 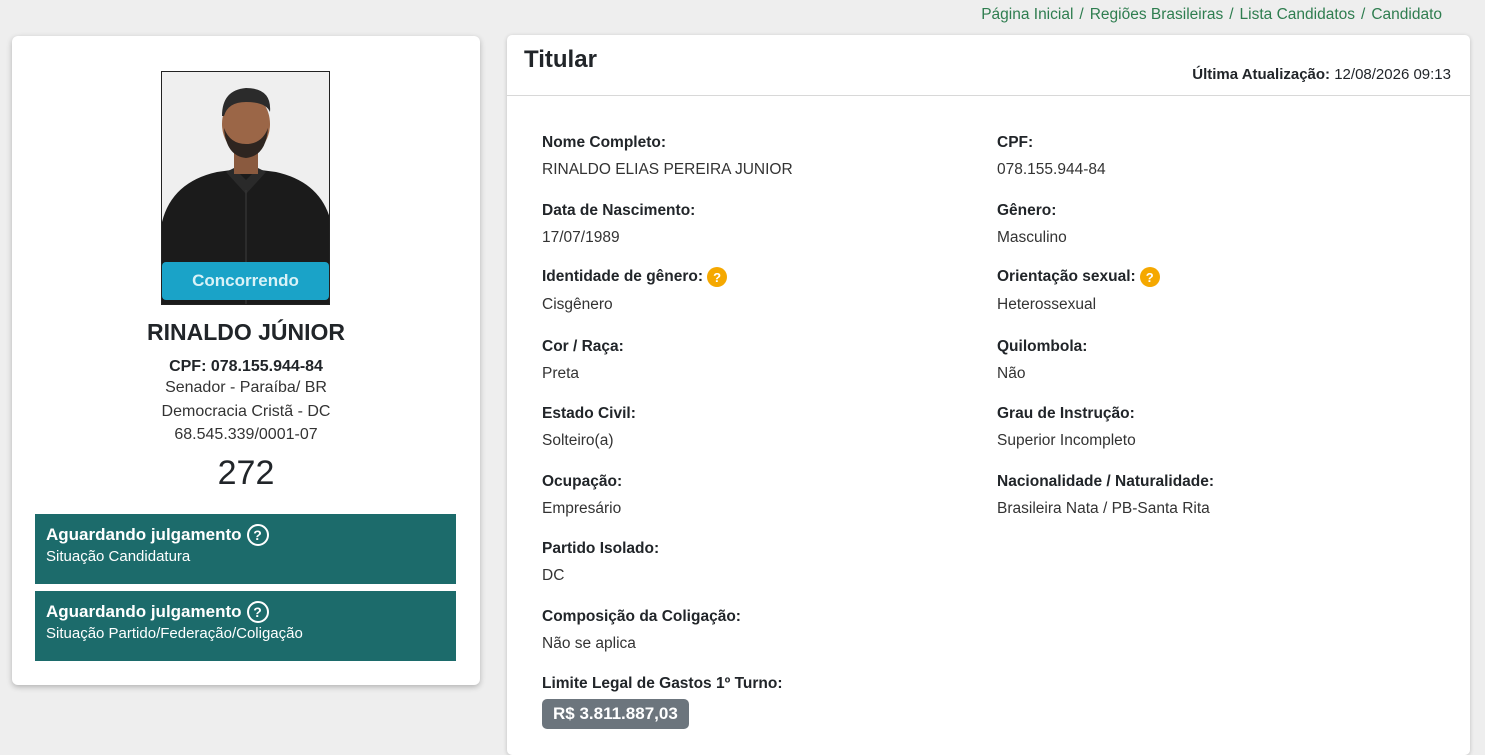 What do you see at coordinates (1051, 169) in the screenshot?
I see `field-value: 078.155.944-84` at bounding box center [1051, 169].